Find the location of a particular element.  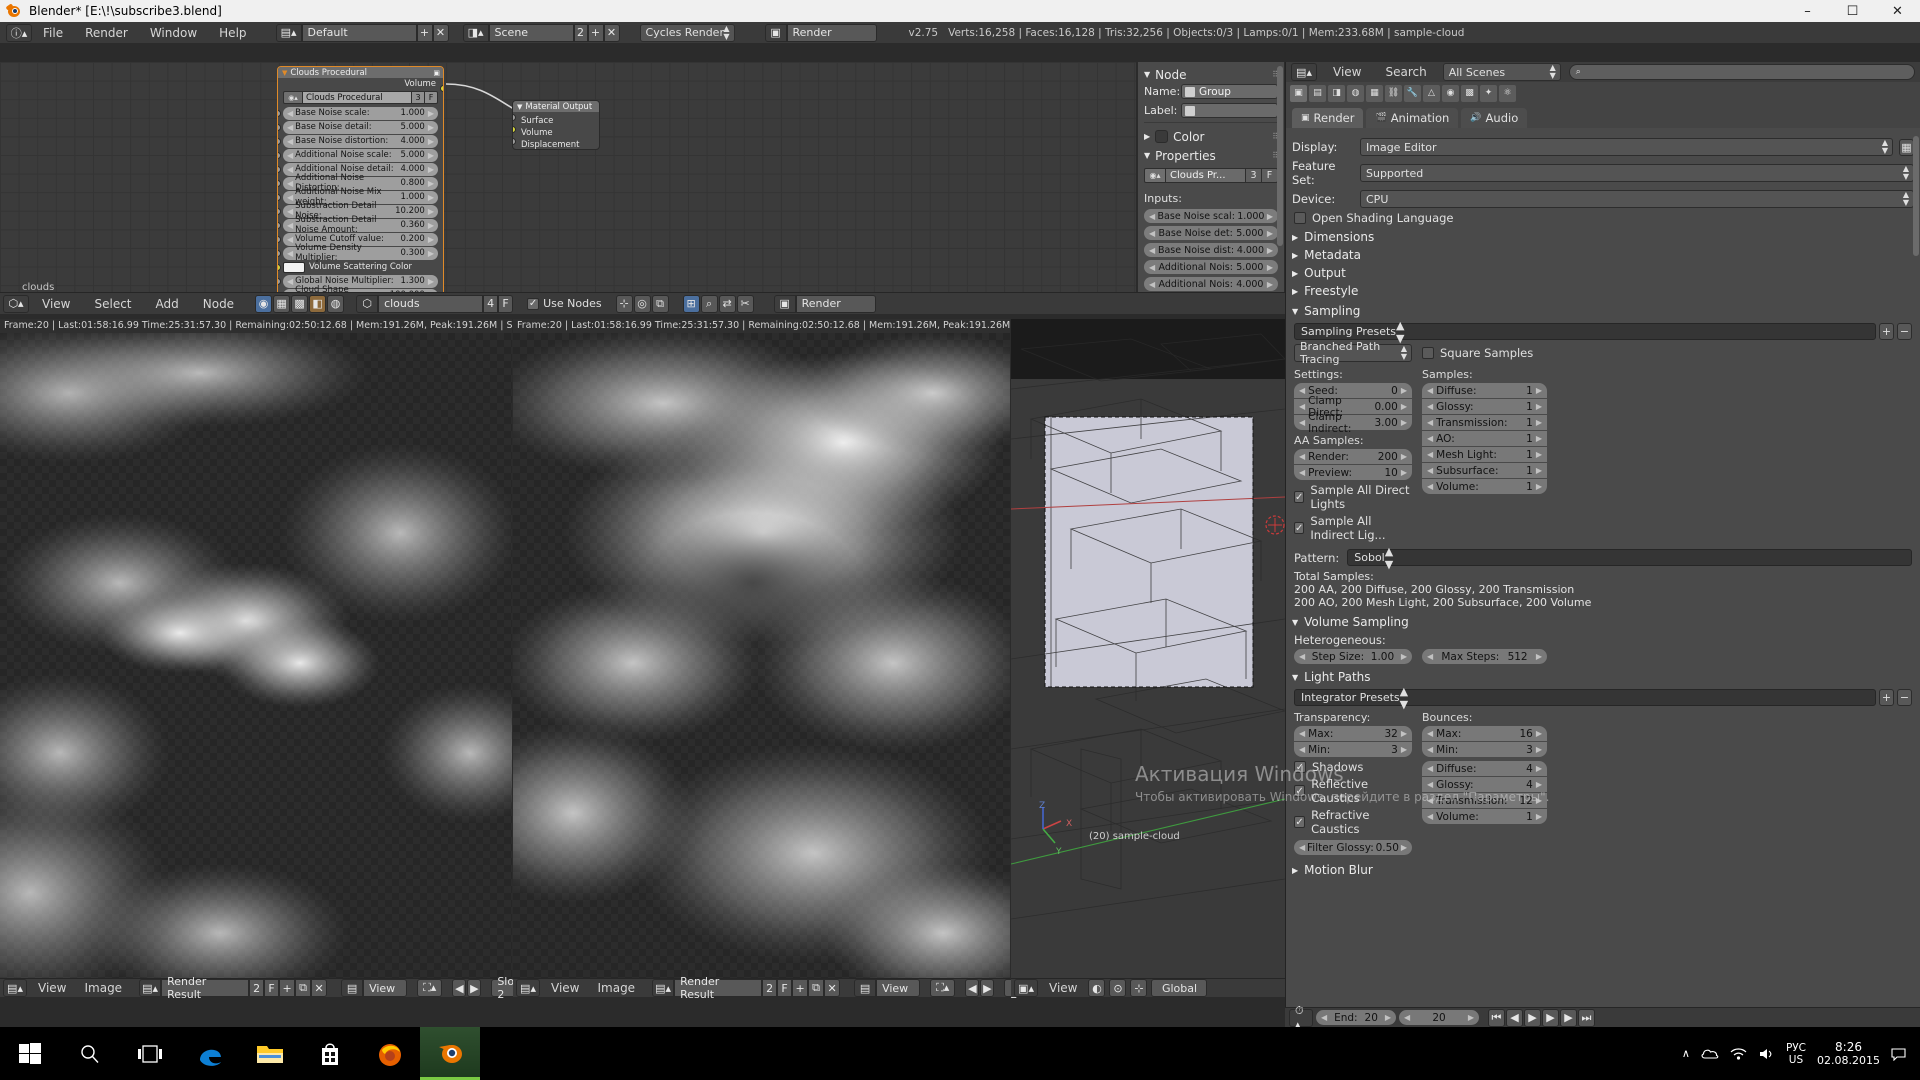

delete-scene-button: ✕ is located at coordinates (611, 32).